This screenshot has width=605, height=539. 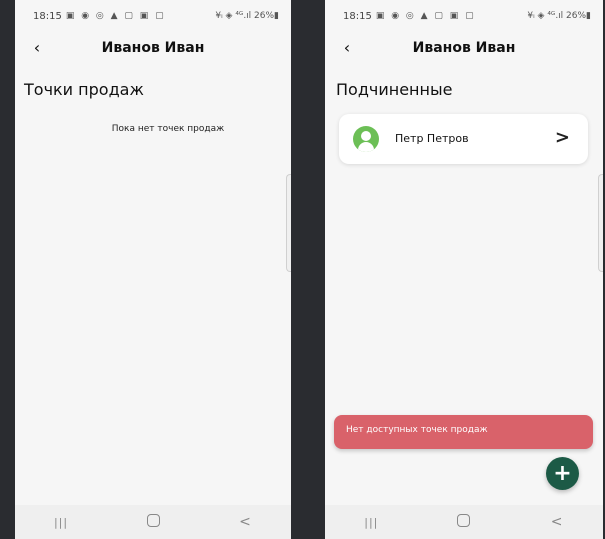 What do you see at coordinates (562, 473) in the screenshot?
I see `add-button: +` at bounding box center [562, 473].